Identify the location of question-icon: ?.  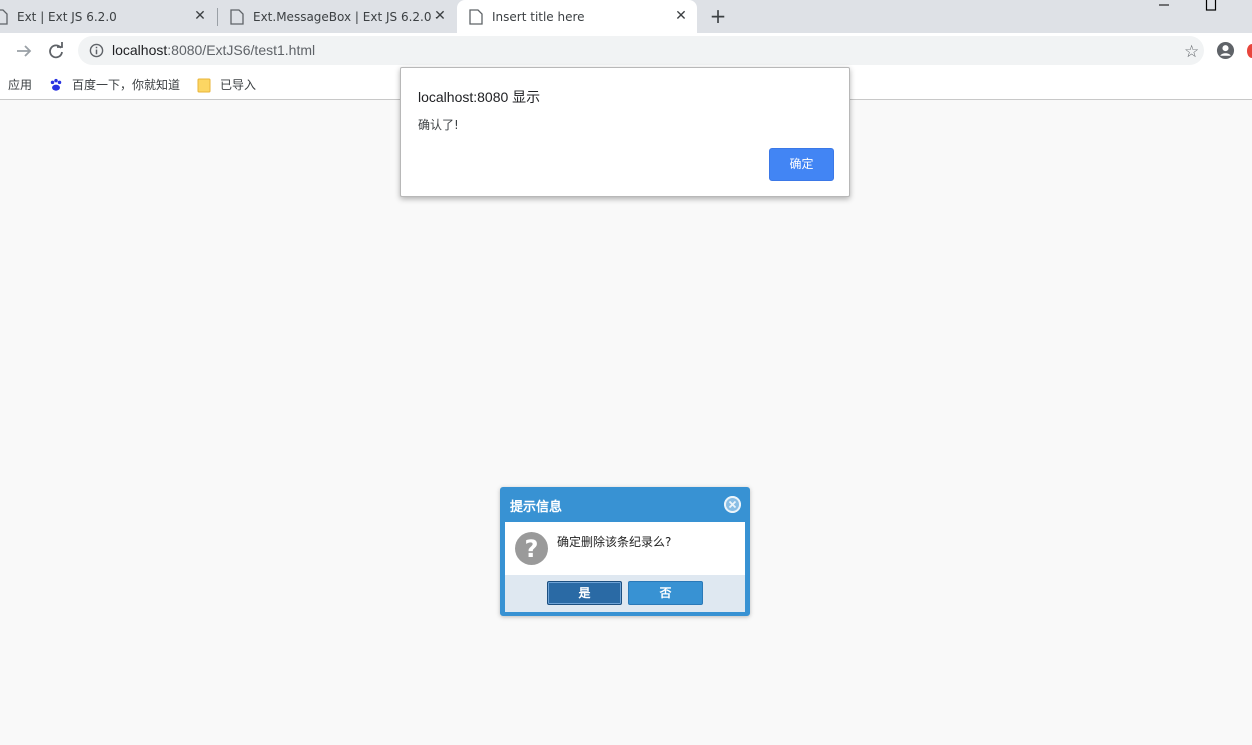
(531, 548).